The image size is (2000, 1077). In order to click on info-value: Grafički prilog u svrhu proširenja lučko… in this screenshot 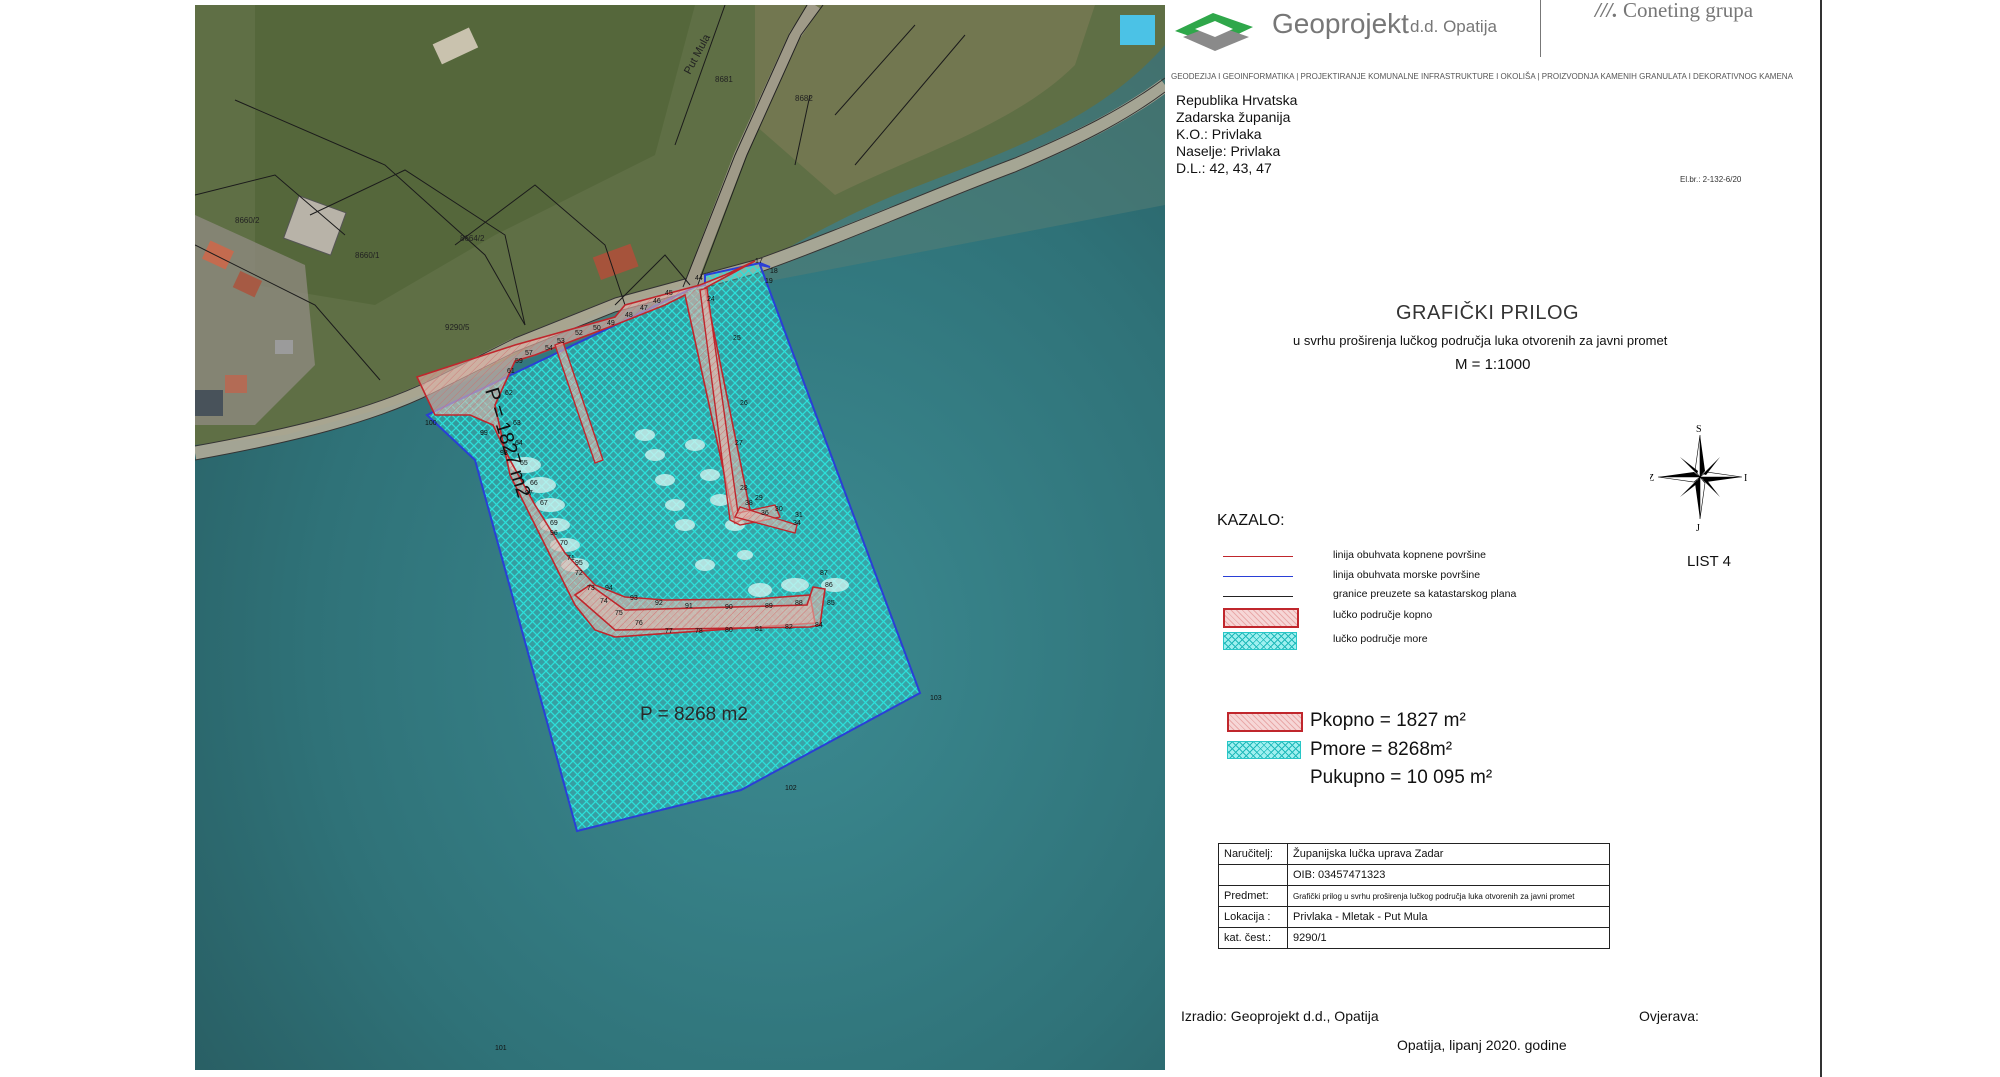, I will do `click(1448, 896)`.